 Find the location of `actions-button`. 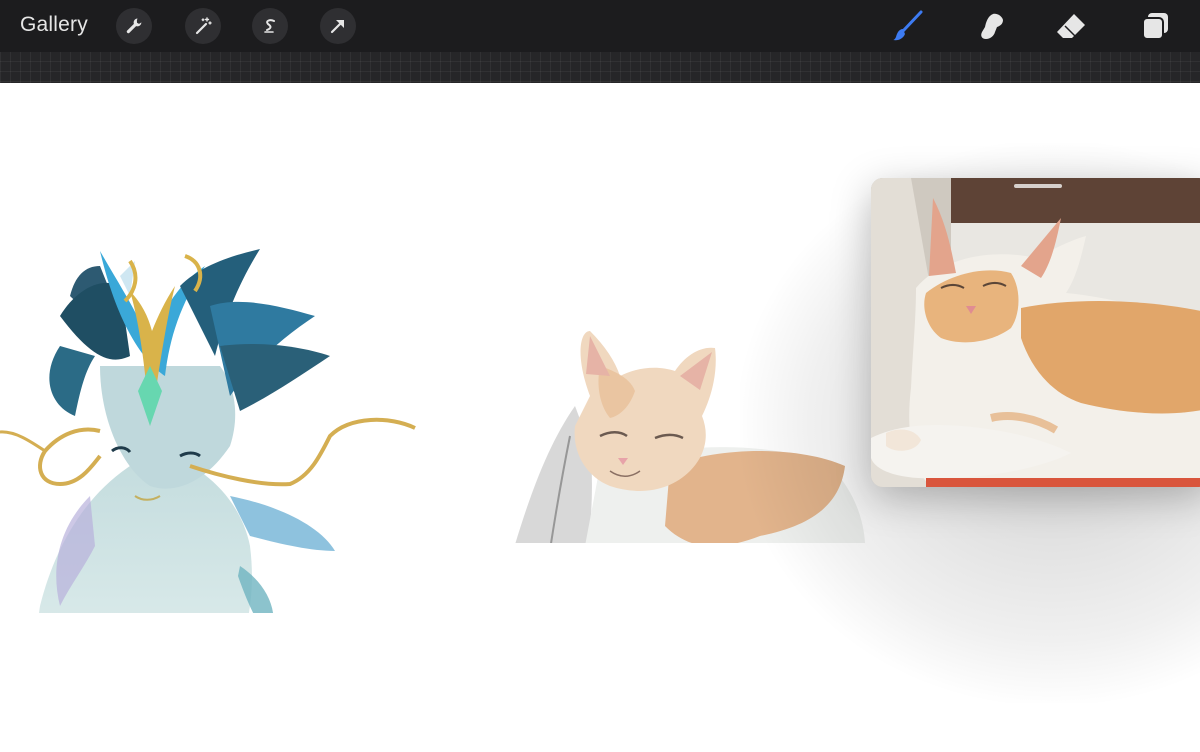

actions-button is located at coordinates (134, 26).